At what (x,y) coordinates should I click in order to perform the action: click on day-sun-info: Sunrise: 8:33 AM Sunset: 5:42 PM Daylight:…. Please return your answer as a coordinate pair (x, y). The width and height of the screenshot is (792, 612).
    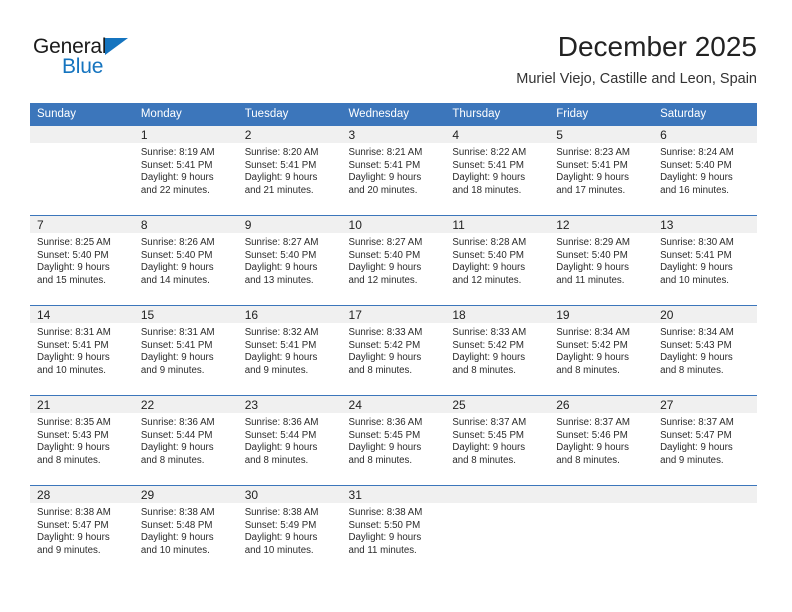
    Looking at the image, I should click on (497, 350).